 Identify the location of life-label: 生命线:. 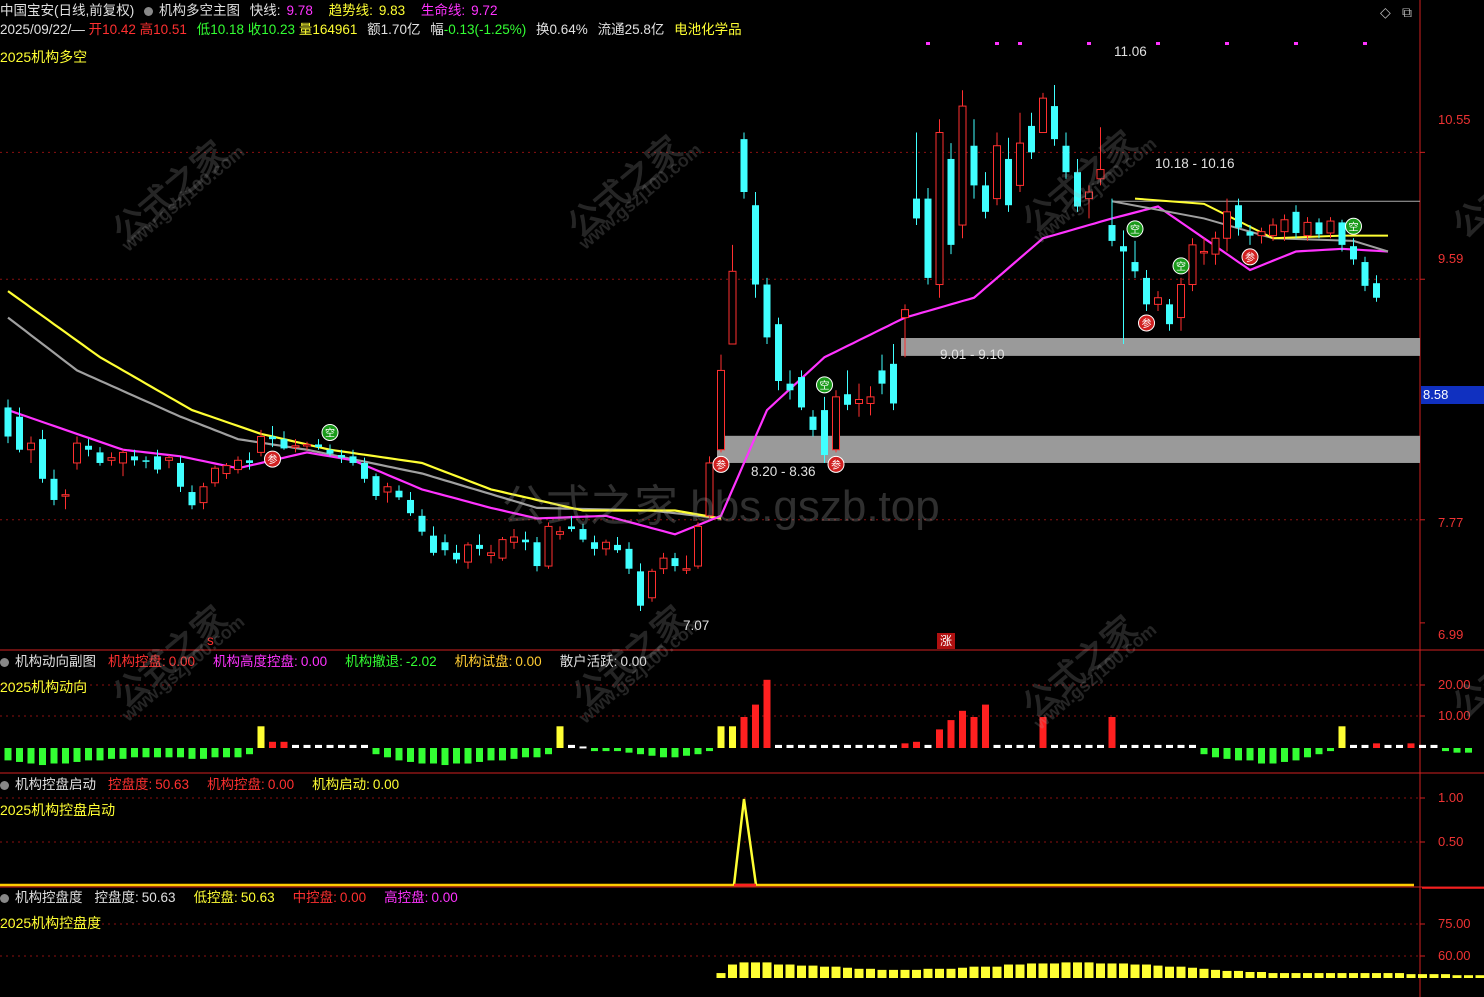
(443, 10).